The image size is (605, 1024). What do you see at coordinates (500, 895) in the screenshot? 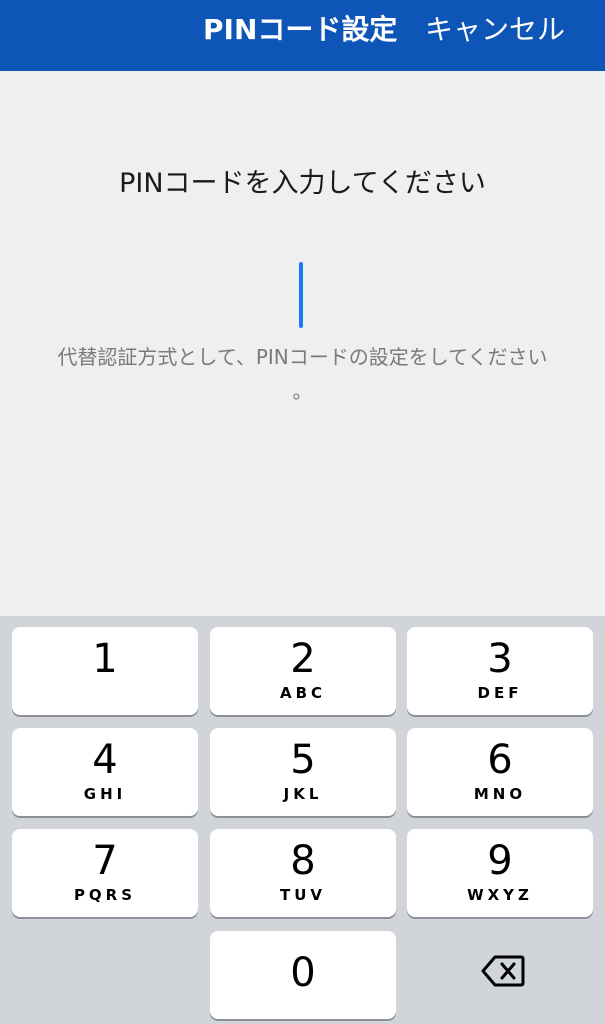
I see `key-letters: WXYZ` at bounding box center [500, 895].